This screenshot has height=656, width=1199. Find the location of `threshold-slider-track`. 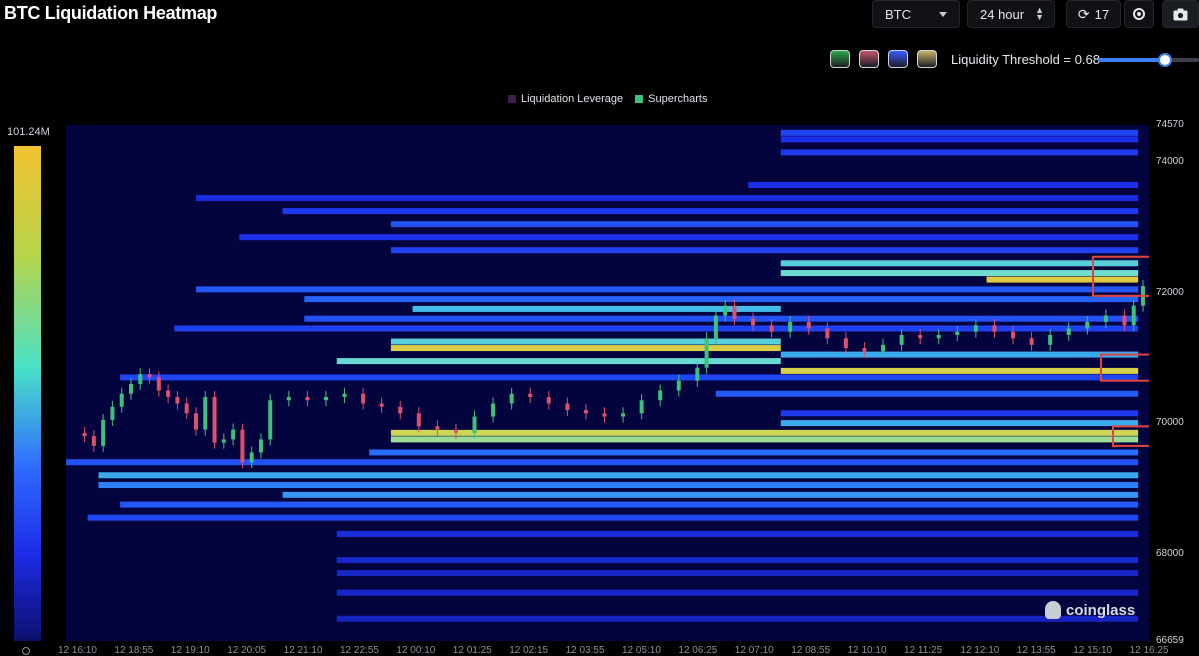

threshold-slider-track is located at coordinates (1148, 60).